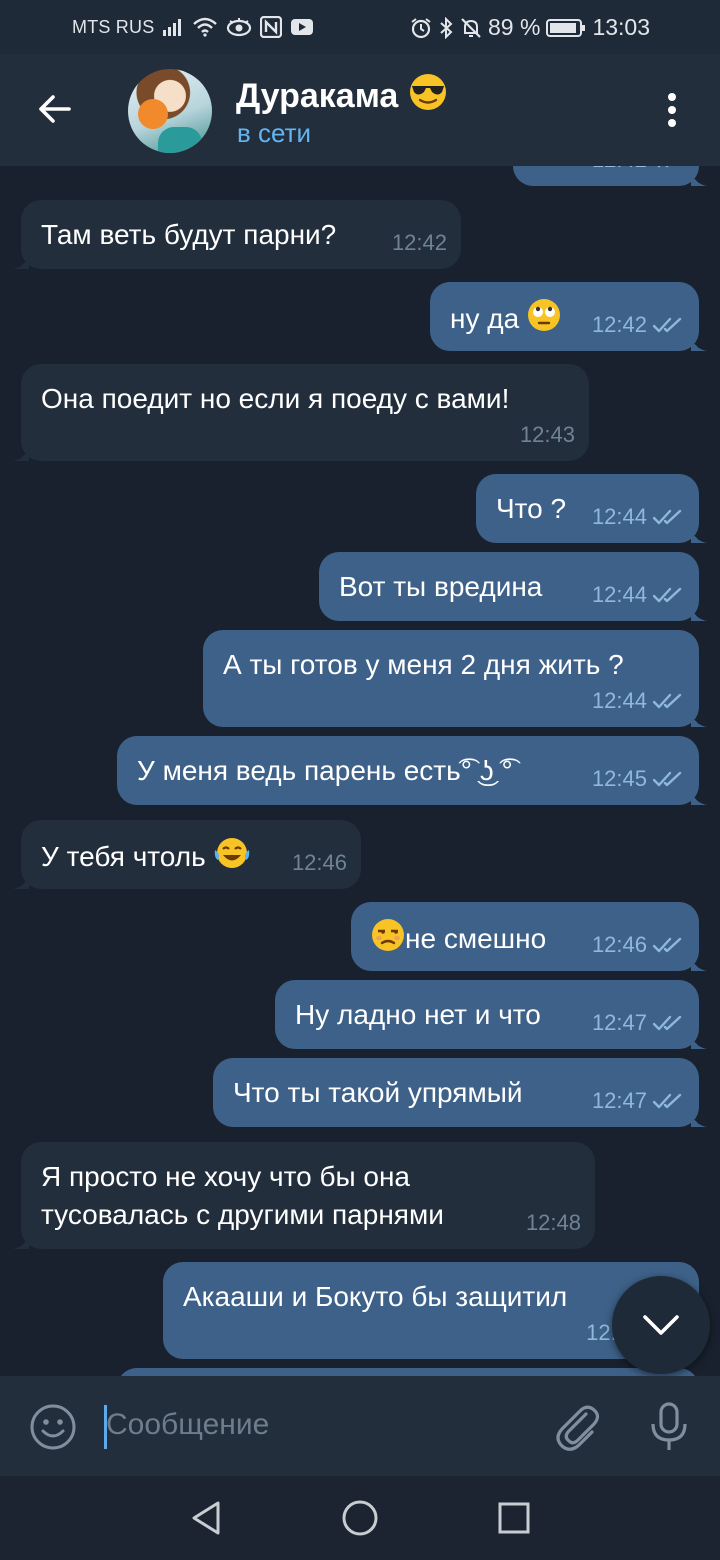 The image size is (720, 1560). I want to click on back-button, so click(55, 109).